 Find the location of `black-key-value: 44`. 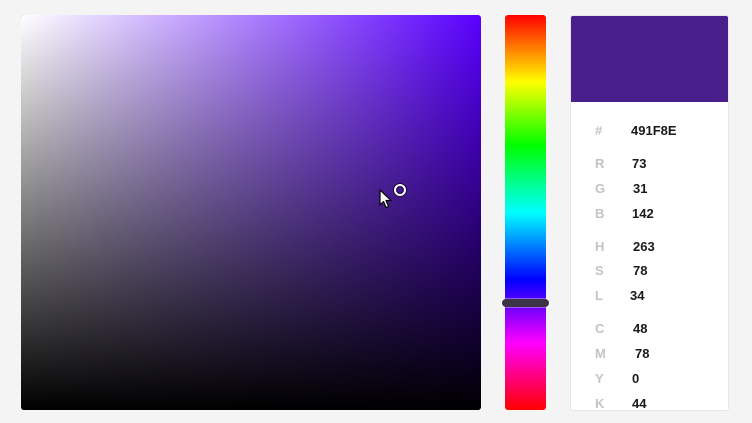

black-key-value: 44 is located at coordinates (639, 403).